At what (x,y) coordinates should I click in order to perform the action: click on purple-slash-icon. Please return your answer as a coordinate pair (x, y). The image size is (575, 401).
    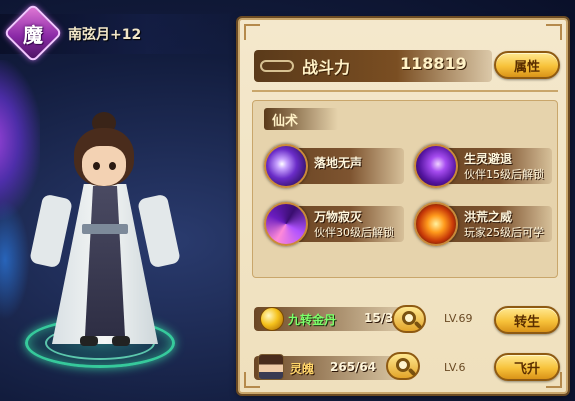
    Looking at the image, I should click on (286, 166).